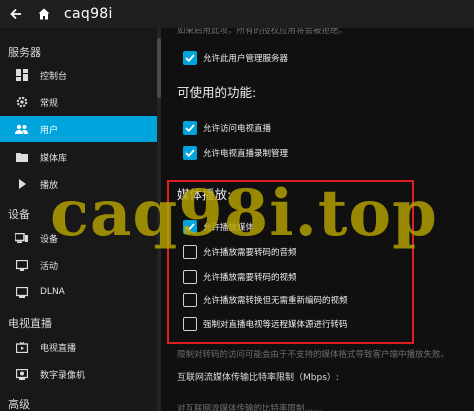 Image resolution: width=474 pixels, height=411 pixels. What do you see at coordinates (19, 214) in the screenshot?
I see `sidebar-section-devices: 设备` at bounding box center [19, 214].